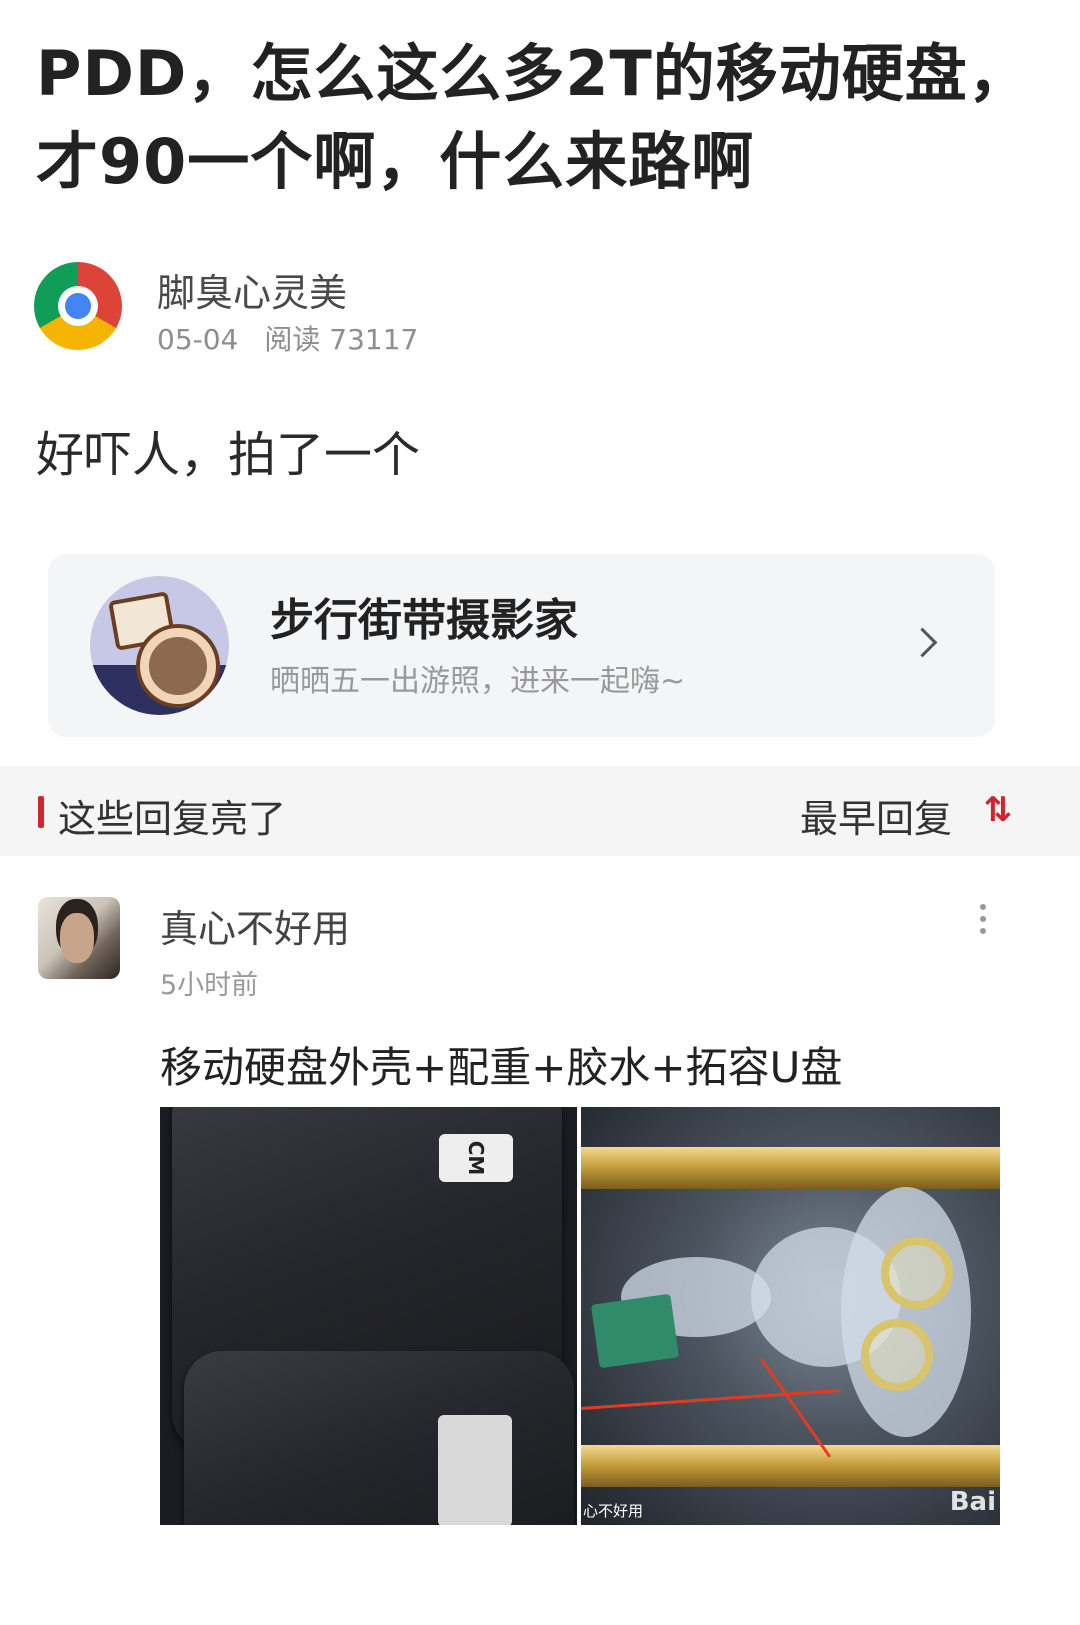 The width and height of the screenshot is (1080, 1625). Describe the element at coordinates (379, 1438) in the screenshot. I see `hard-disk-bottom` at that location.